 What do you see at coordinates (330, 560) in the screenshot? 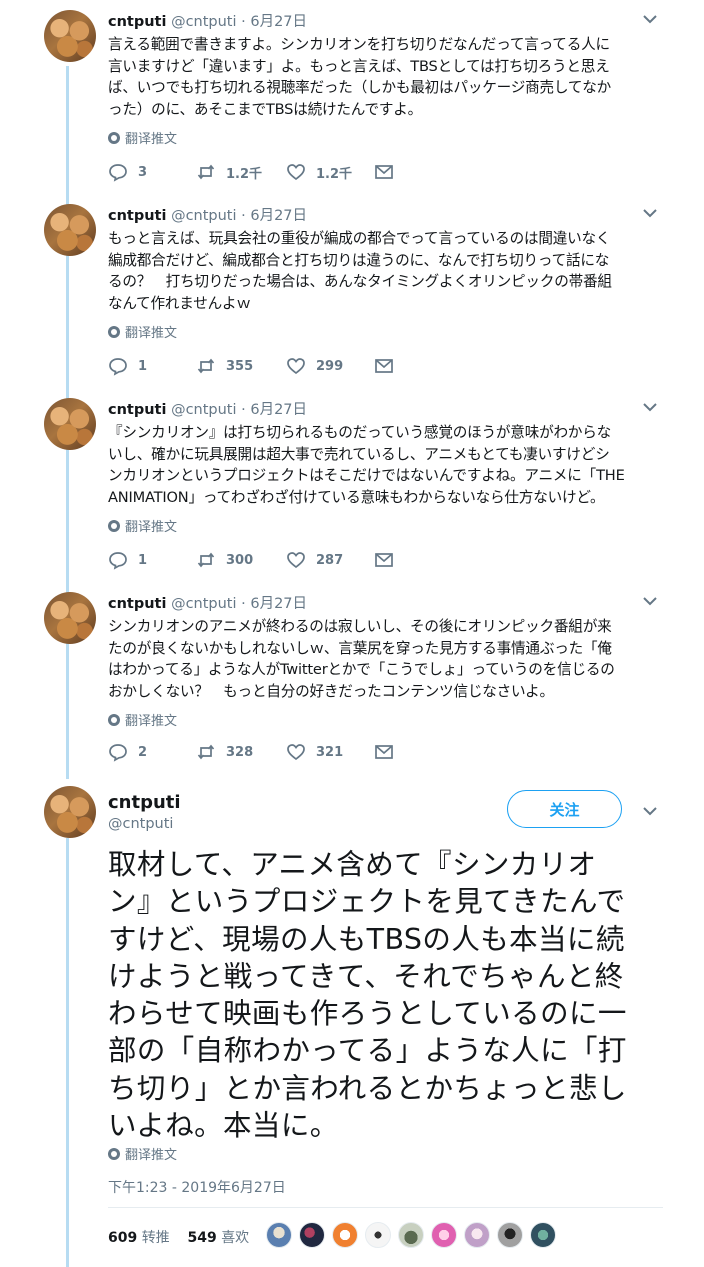
I see `like-count: 287` at bounding box center [330, 560].